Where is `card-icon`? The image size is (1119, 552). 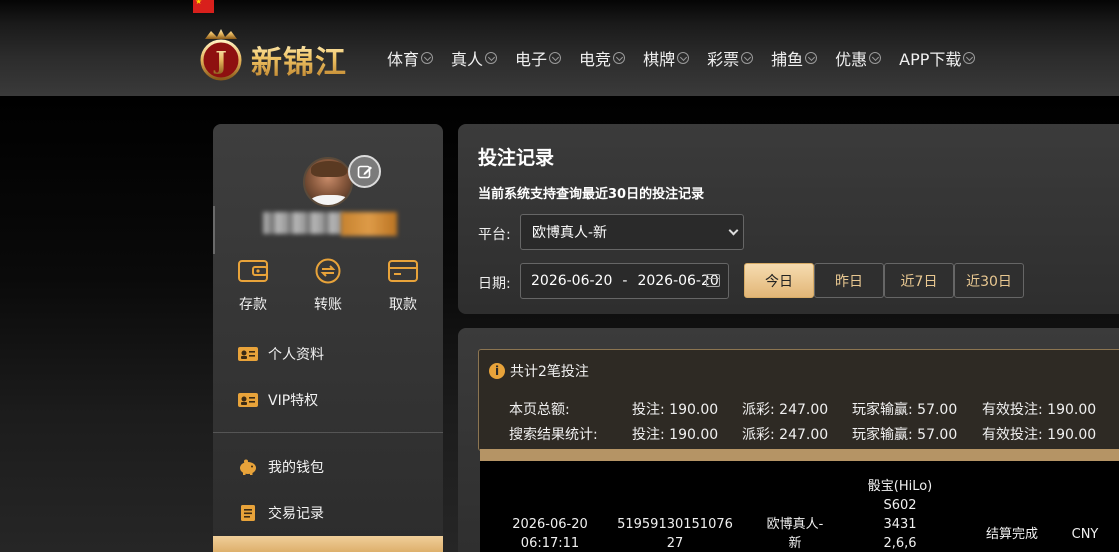
card-icon is located at coordinates (403, 271).